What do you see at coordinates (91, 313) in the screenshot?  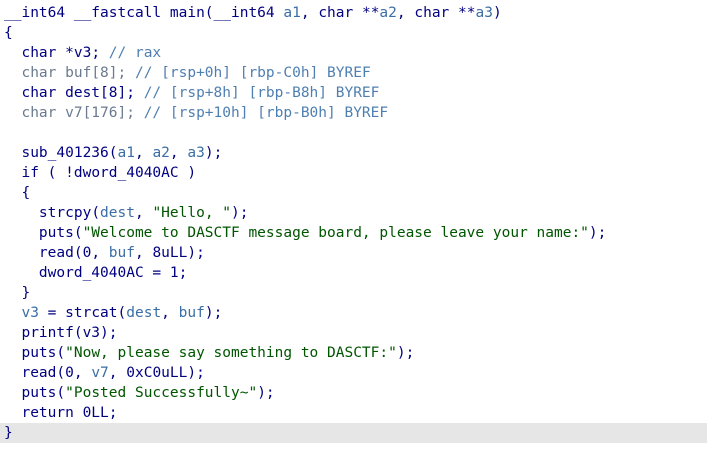 I see `code-token: strcat` at bounding box center [91, 313].